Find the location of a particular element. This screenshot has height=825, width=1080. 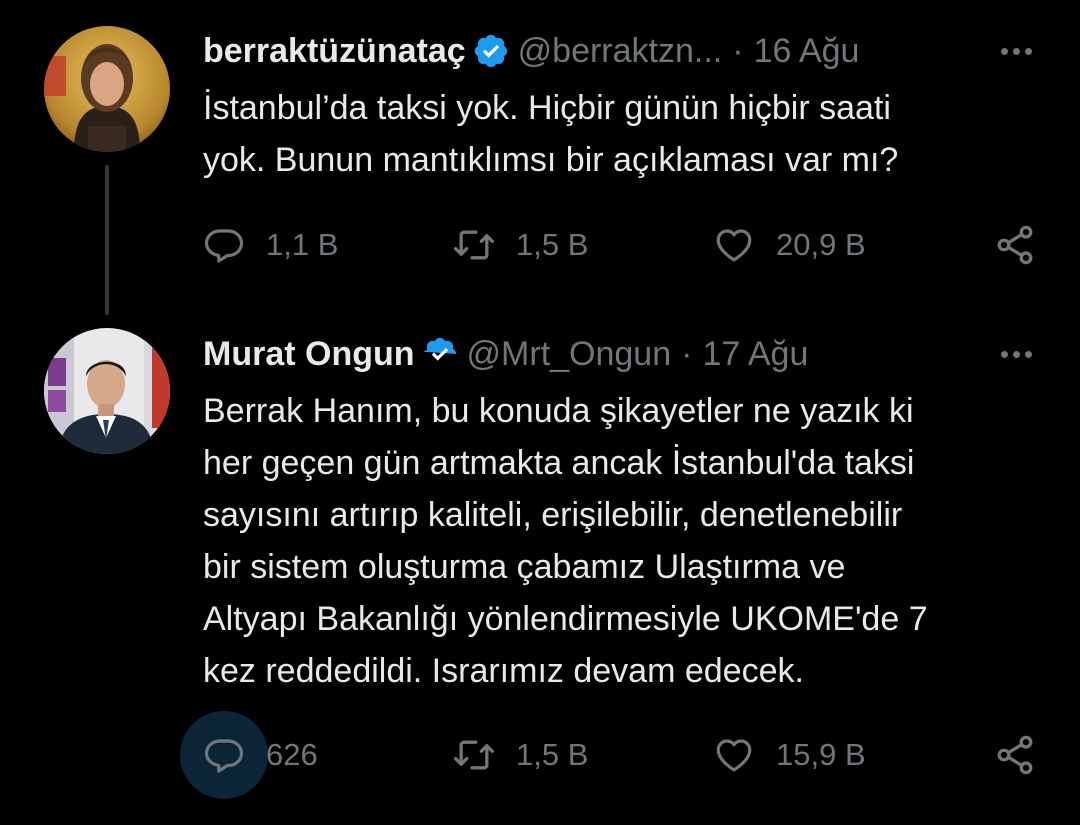

avatar-berrak is located at coordinates (107, 89).